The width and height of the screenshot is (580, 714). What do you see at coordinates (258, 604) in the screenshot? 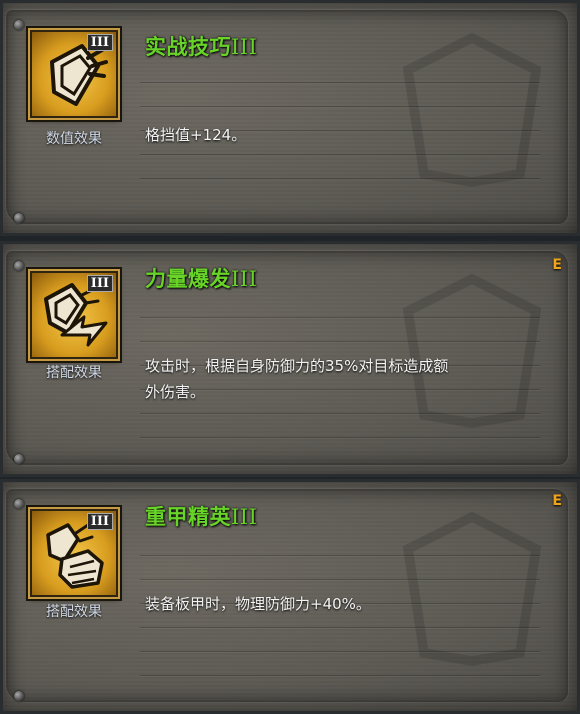
I see `skill-description: 装备板甲时，物理防御力+40%。` at bounding box center [258, 604].